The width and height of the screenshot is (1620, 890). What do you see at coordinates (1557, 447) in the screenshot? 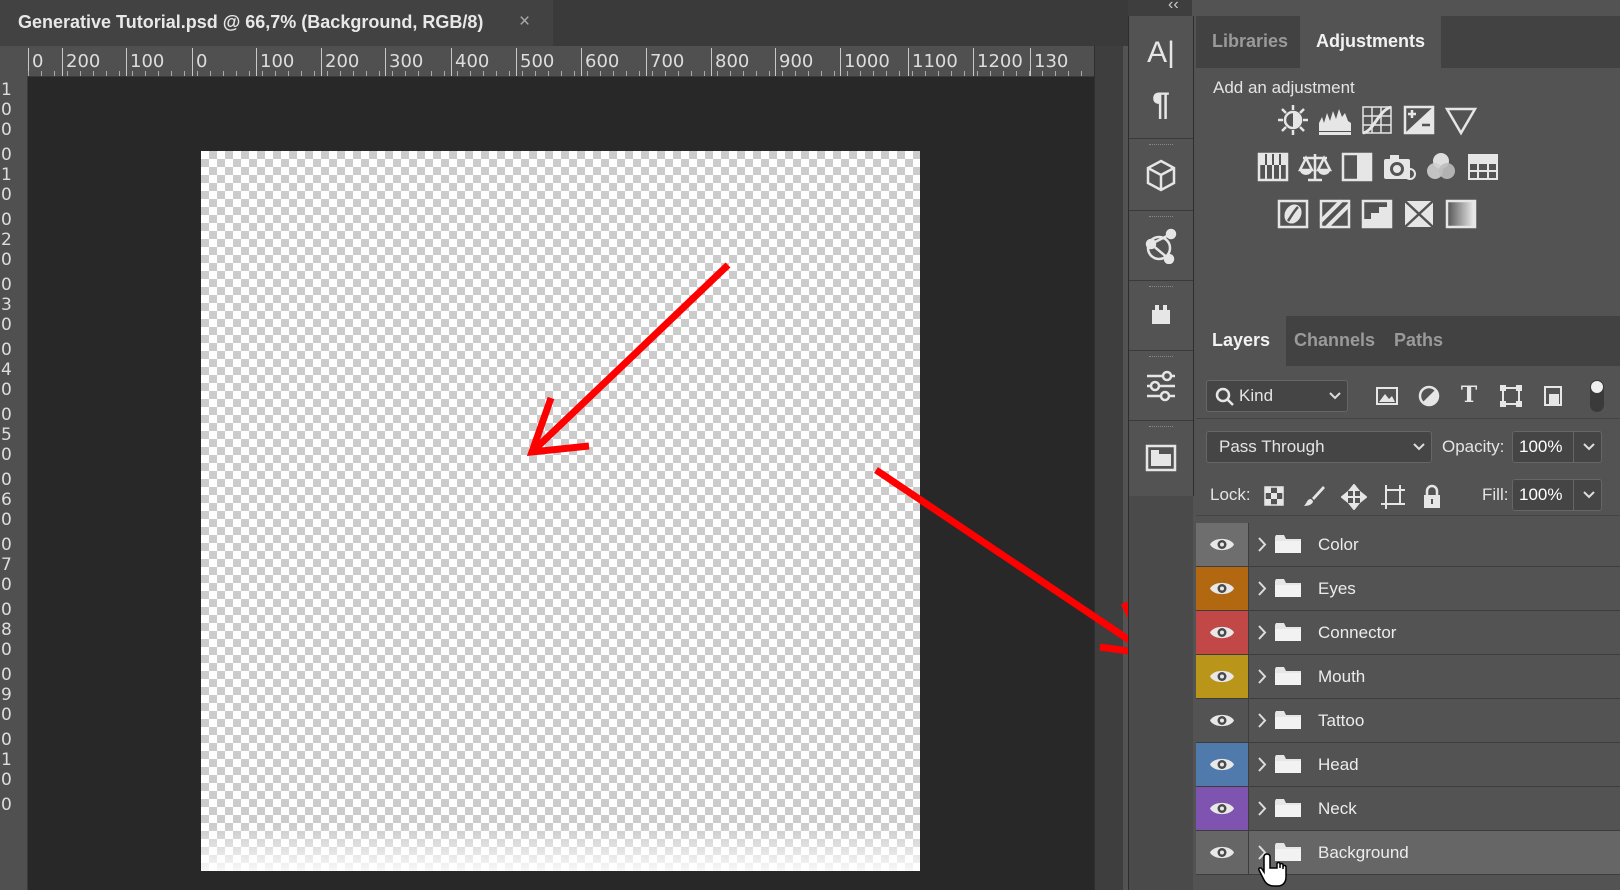
I see `opacity-input: 100%` at bounding box center [1557, 447].